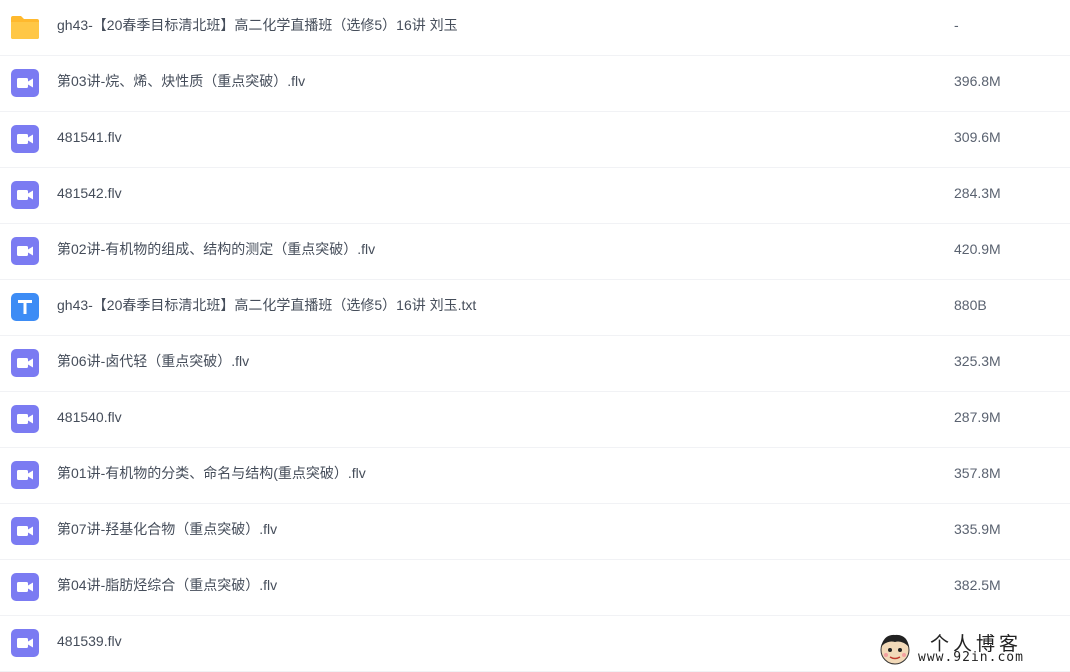  Describe the element at coordinates (967, 649) in the screenshot. I see `blog-watermark: 个人博客 www.92in.com` at that location.